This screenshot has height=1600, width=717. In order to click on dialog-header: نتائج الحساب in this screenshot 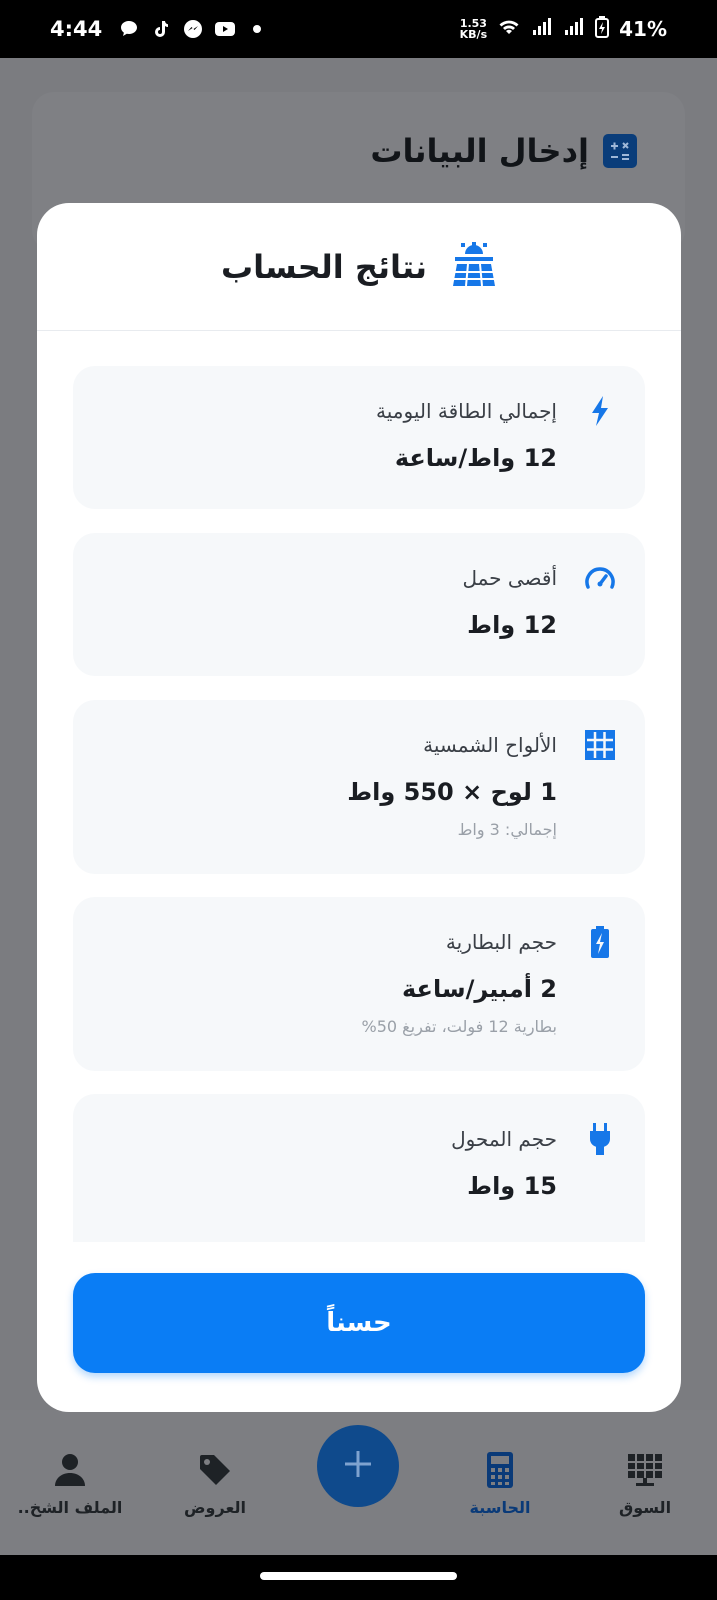, I will do `click(359, 267)`.